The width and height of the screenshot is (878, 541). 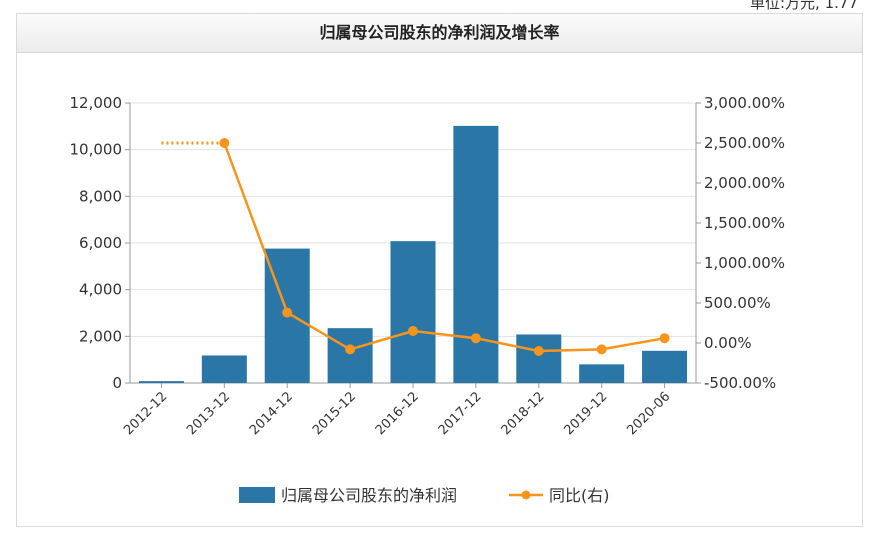 I want to click on right-tick-label: 1,500.00%, so click(x=744, y=223).